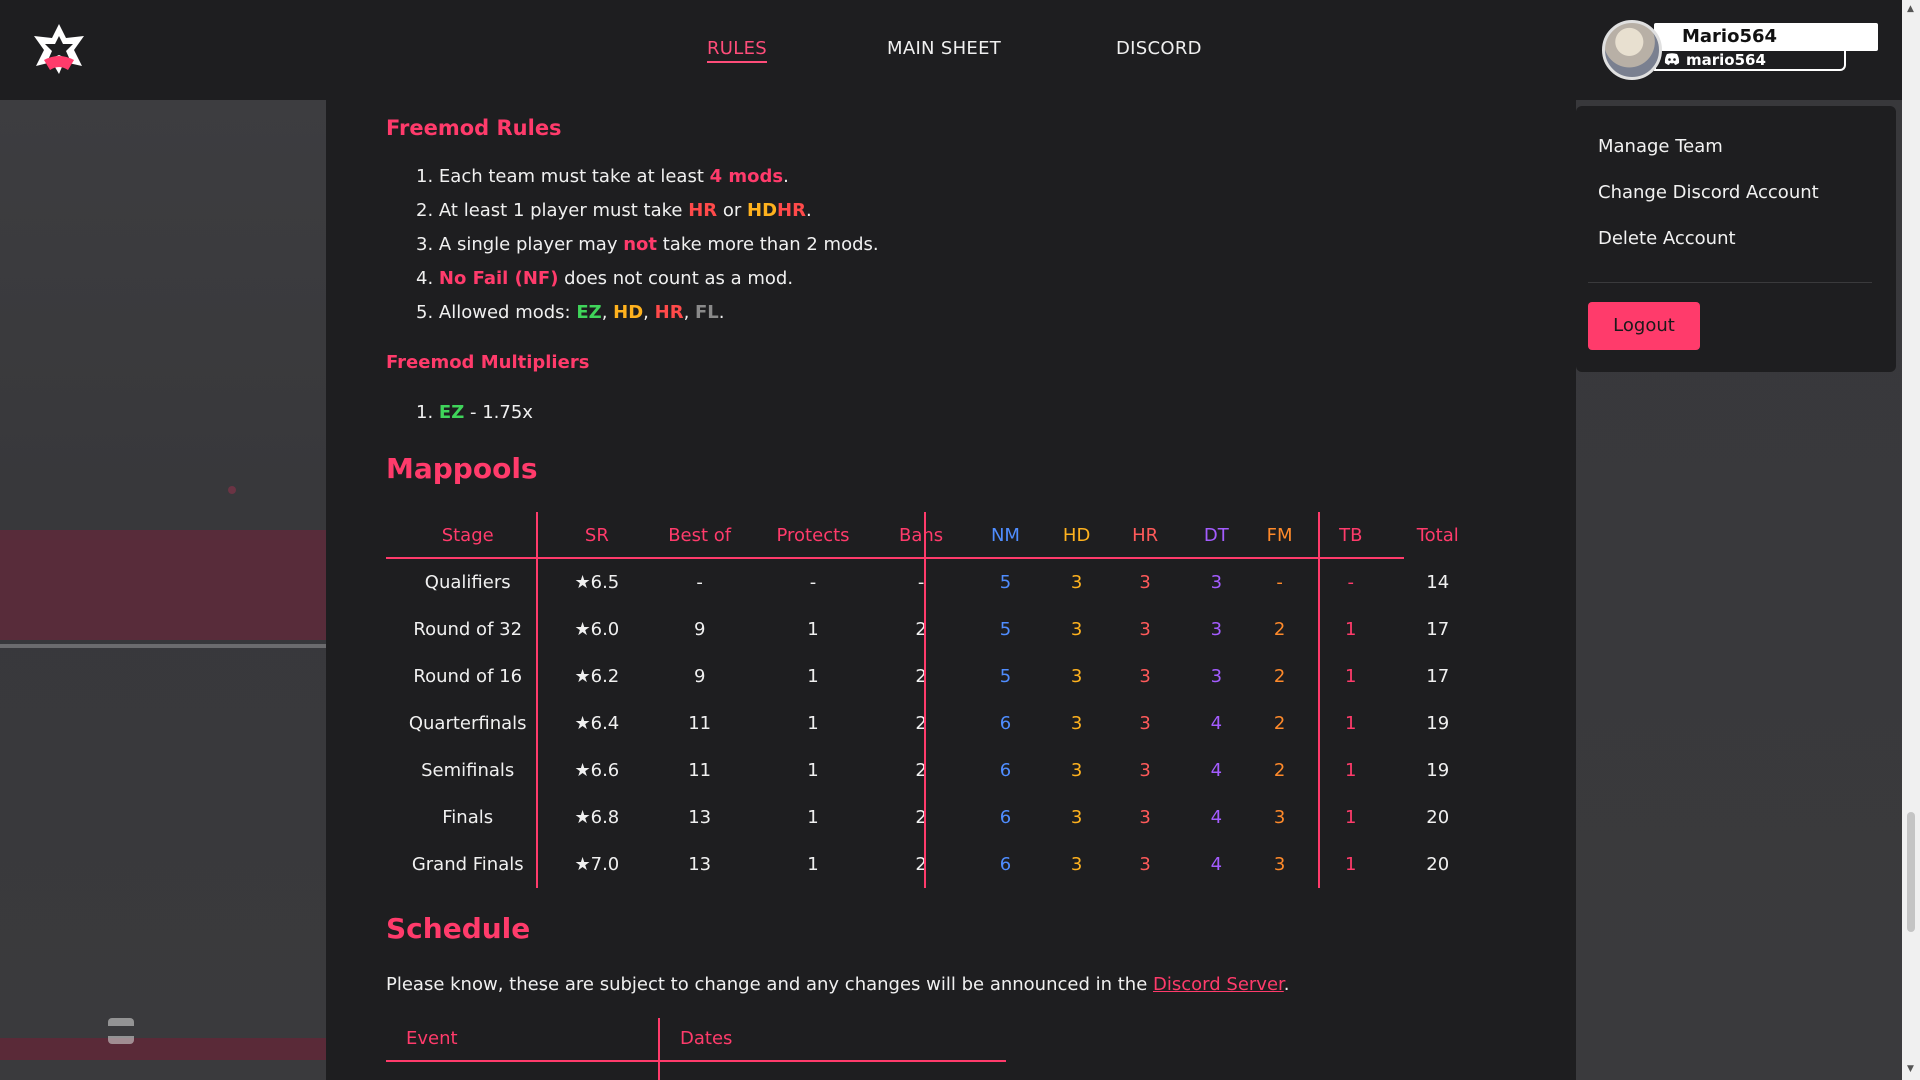 Image resolution: width=1920 pixels, height=1080 pixels. What do you see at coordinates (1351, 582) in the screenshot?
I see `cell-tb: -` at bounding box center [1351, 582].